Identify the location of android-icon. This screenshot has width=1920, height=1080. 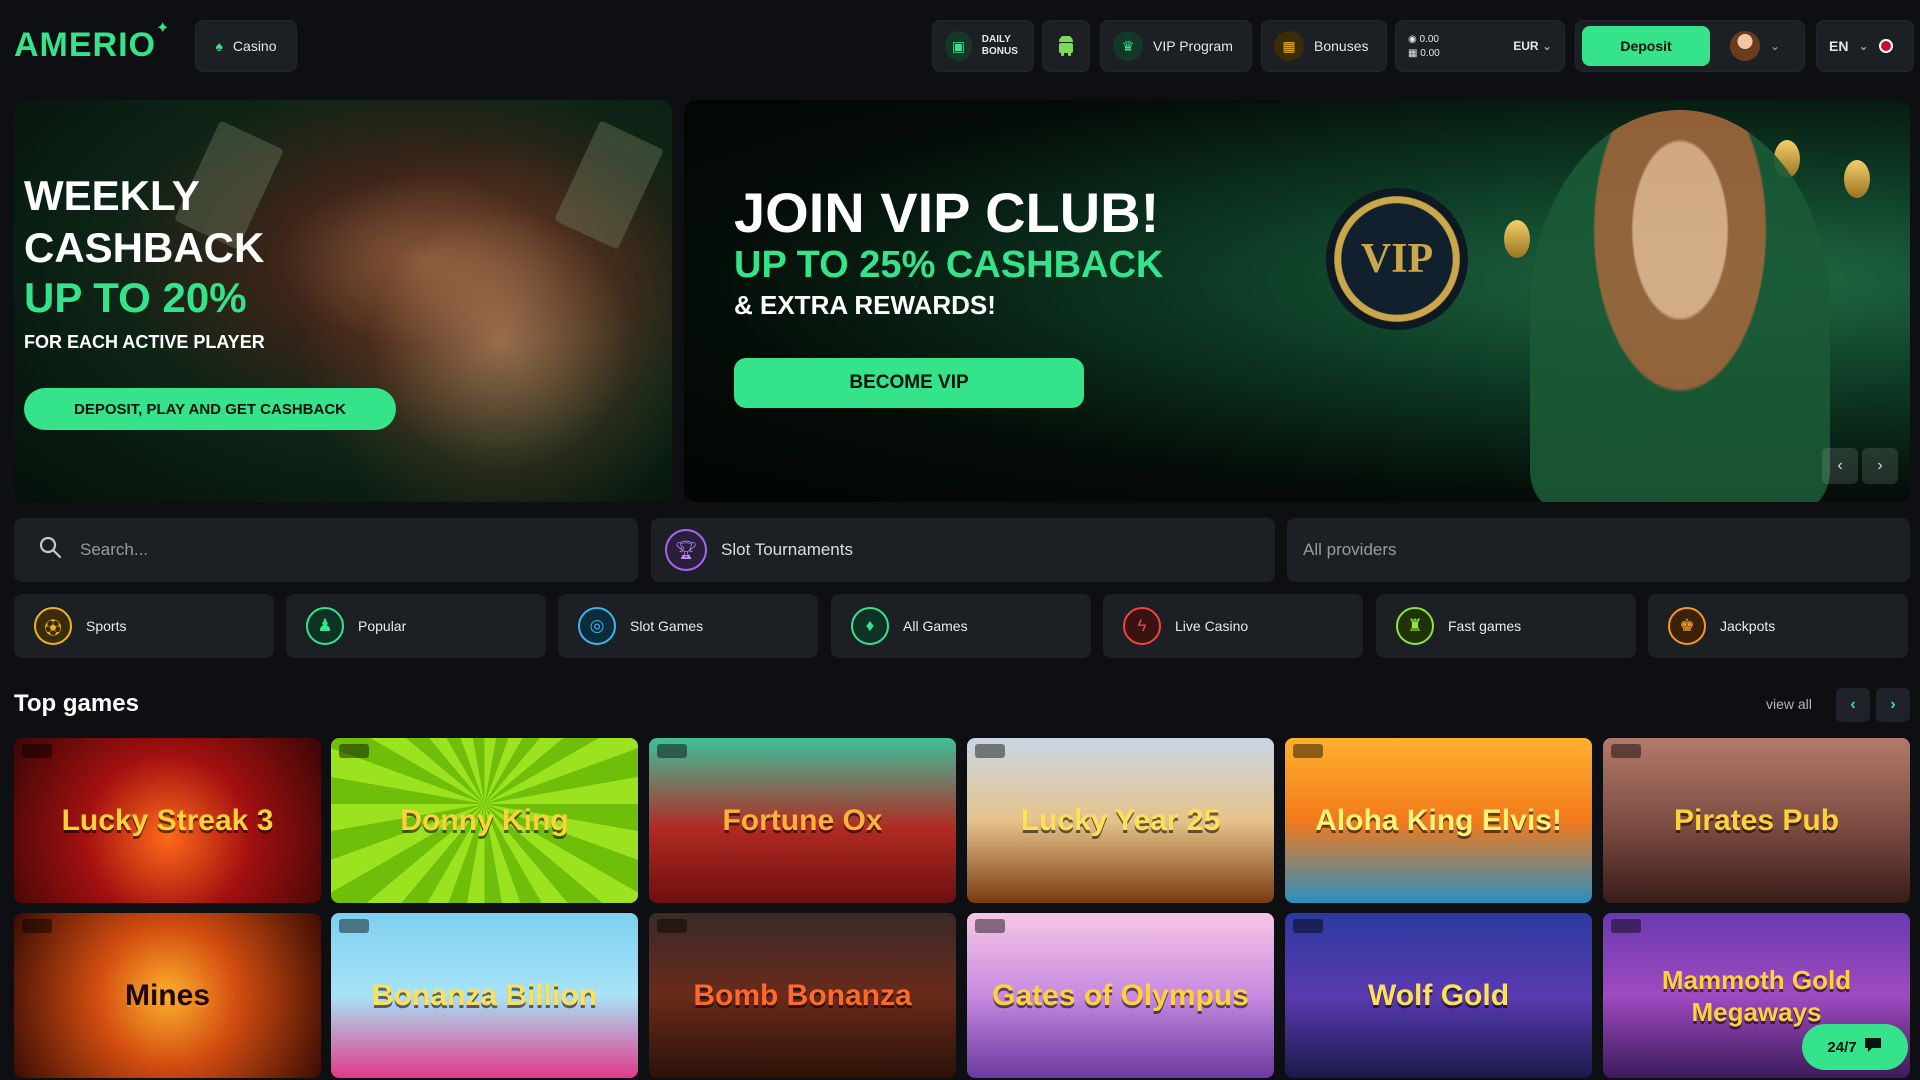
(1066, 46).